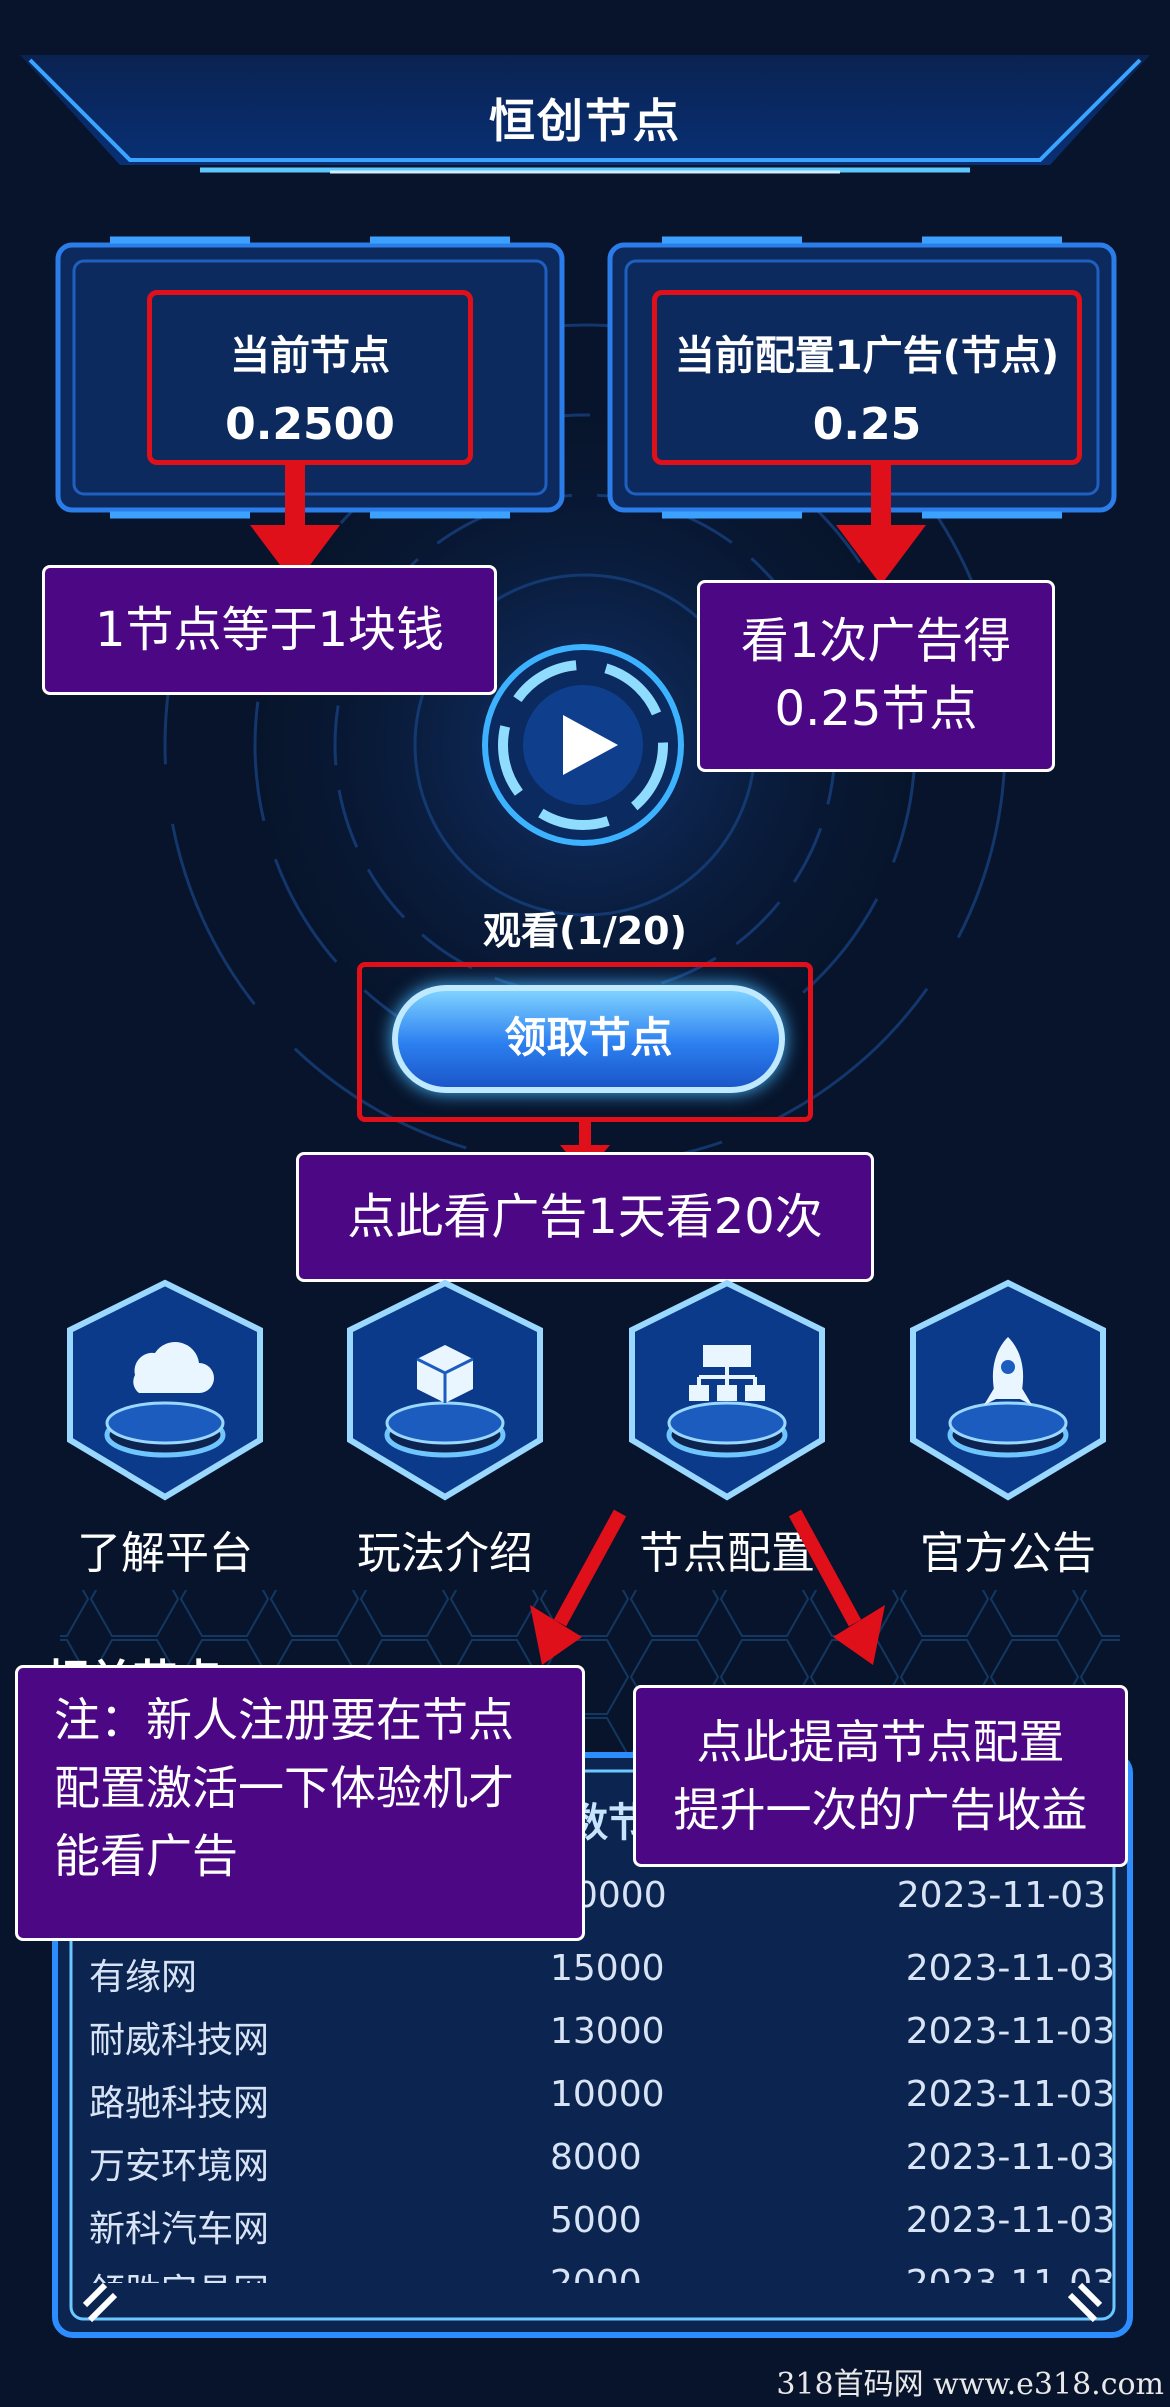 The height and width of the screenshot is (2407, 1170). I want to click on arrow-down-icon, so click(881, 522).